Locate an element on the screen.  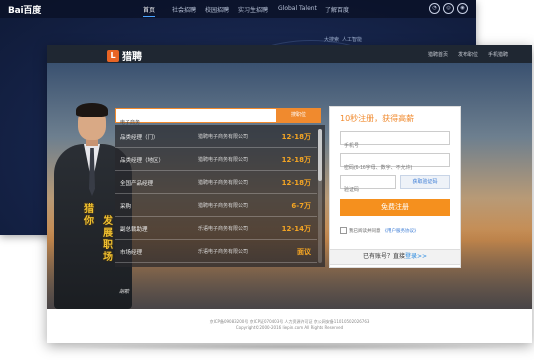
window-shadow is located at coordinates (290, 347).